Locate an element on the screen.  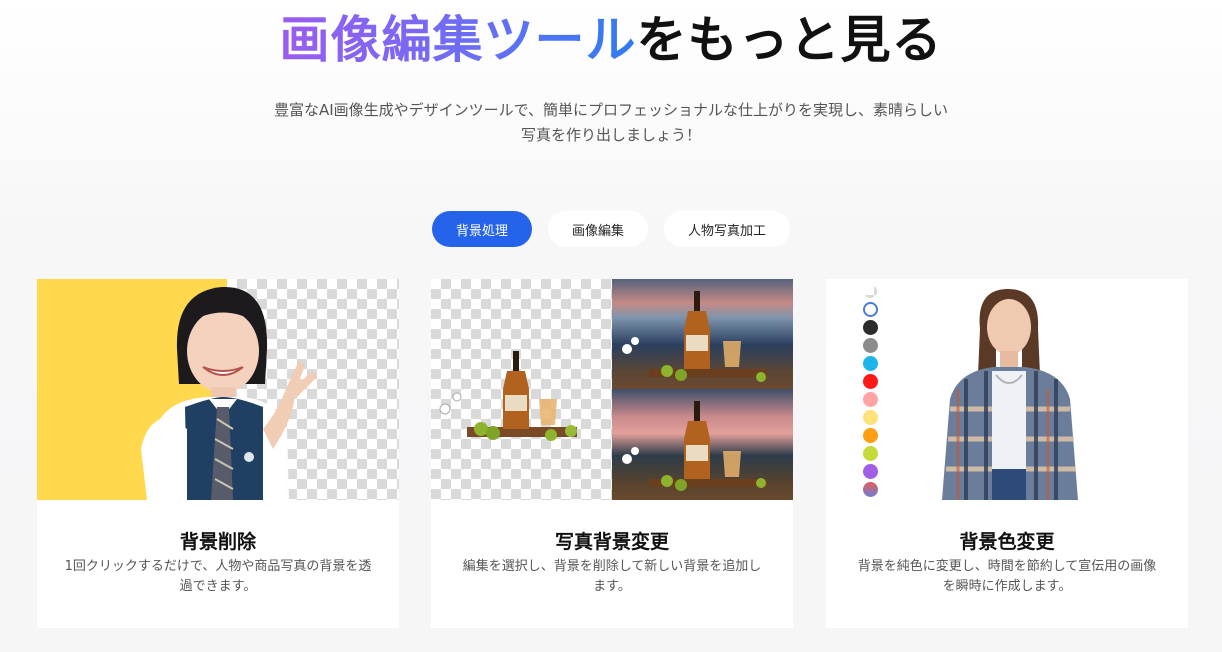
page-title-highlight: 画像編集ツール is located at coordinates (458, 40).